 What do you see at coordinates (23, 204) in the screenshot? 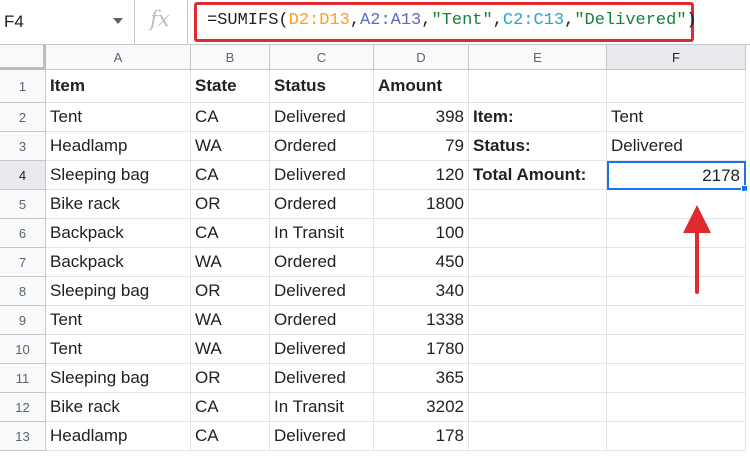
I see `row-header-5: 5` at bounding box center [23, 204].